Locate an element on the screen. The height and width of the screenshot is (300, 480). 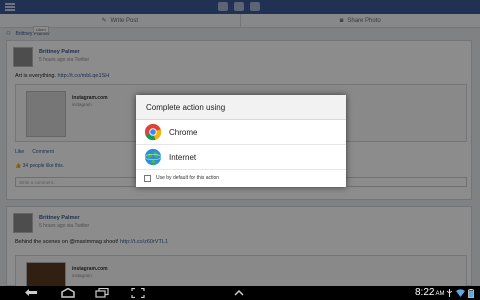
screenshot-icon is located at coordinates (138, 293).